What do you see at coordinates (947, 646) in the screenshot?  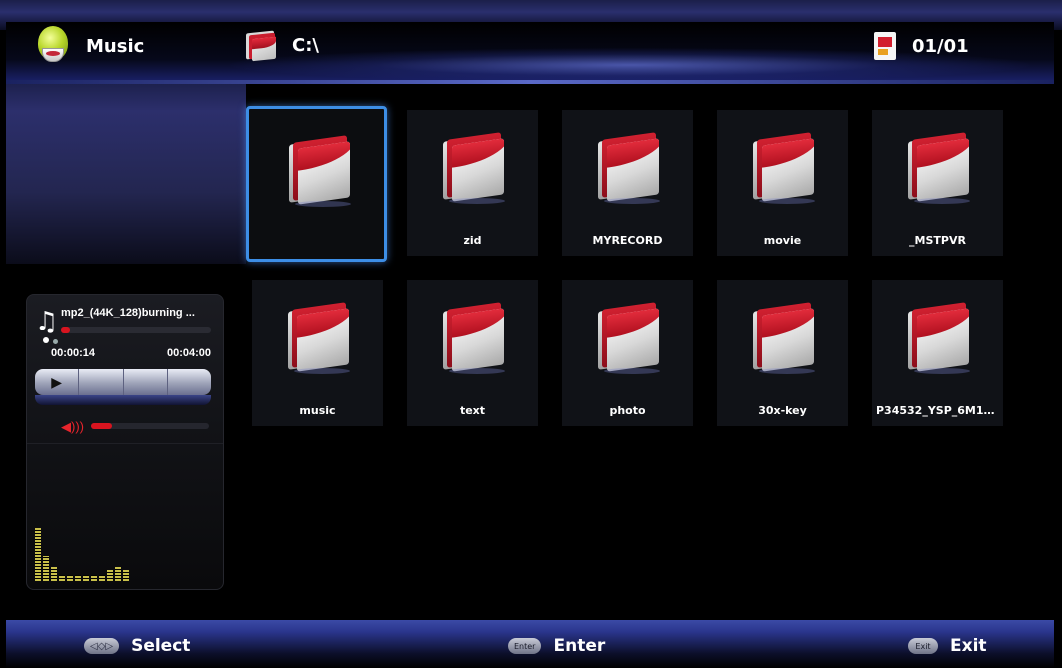 I see `footer-exit: Exit Exit` at bounding box center [947, 646].